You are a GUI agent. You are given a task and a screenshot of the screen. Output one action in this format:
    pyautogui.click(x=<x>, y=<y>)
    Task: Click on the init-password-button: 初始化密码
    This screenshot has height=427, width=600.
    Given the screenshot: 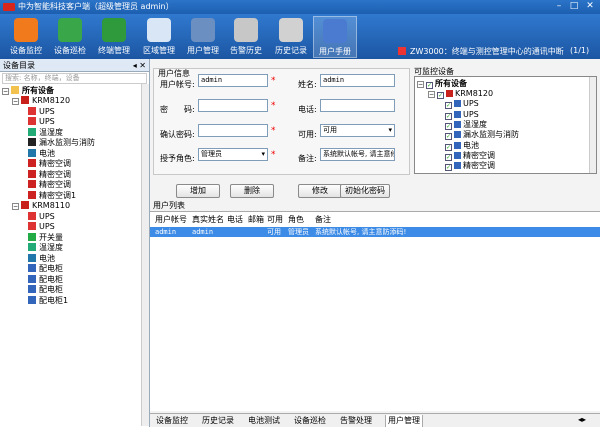 What is the action you would take?
    pyautogui.click(x=365, y=191)
    